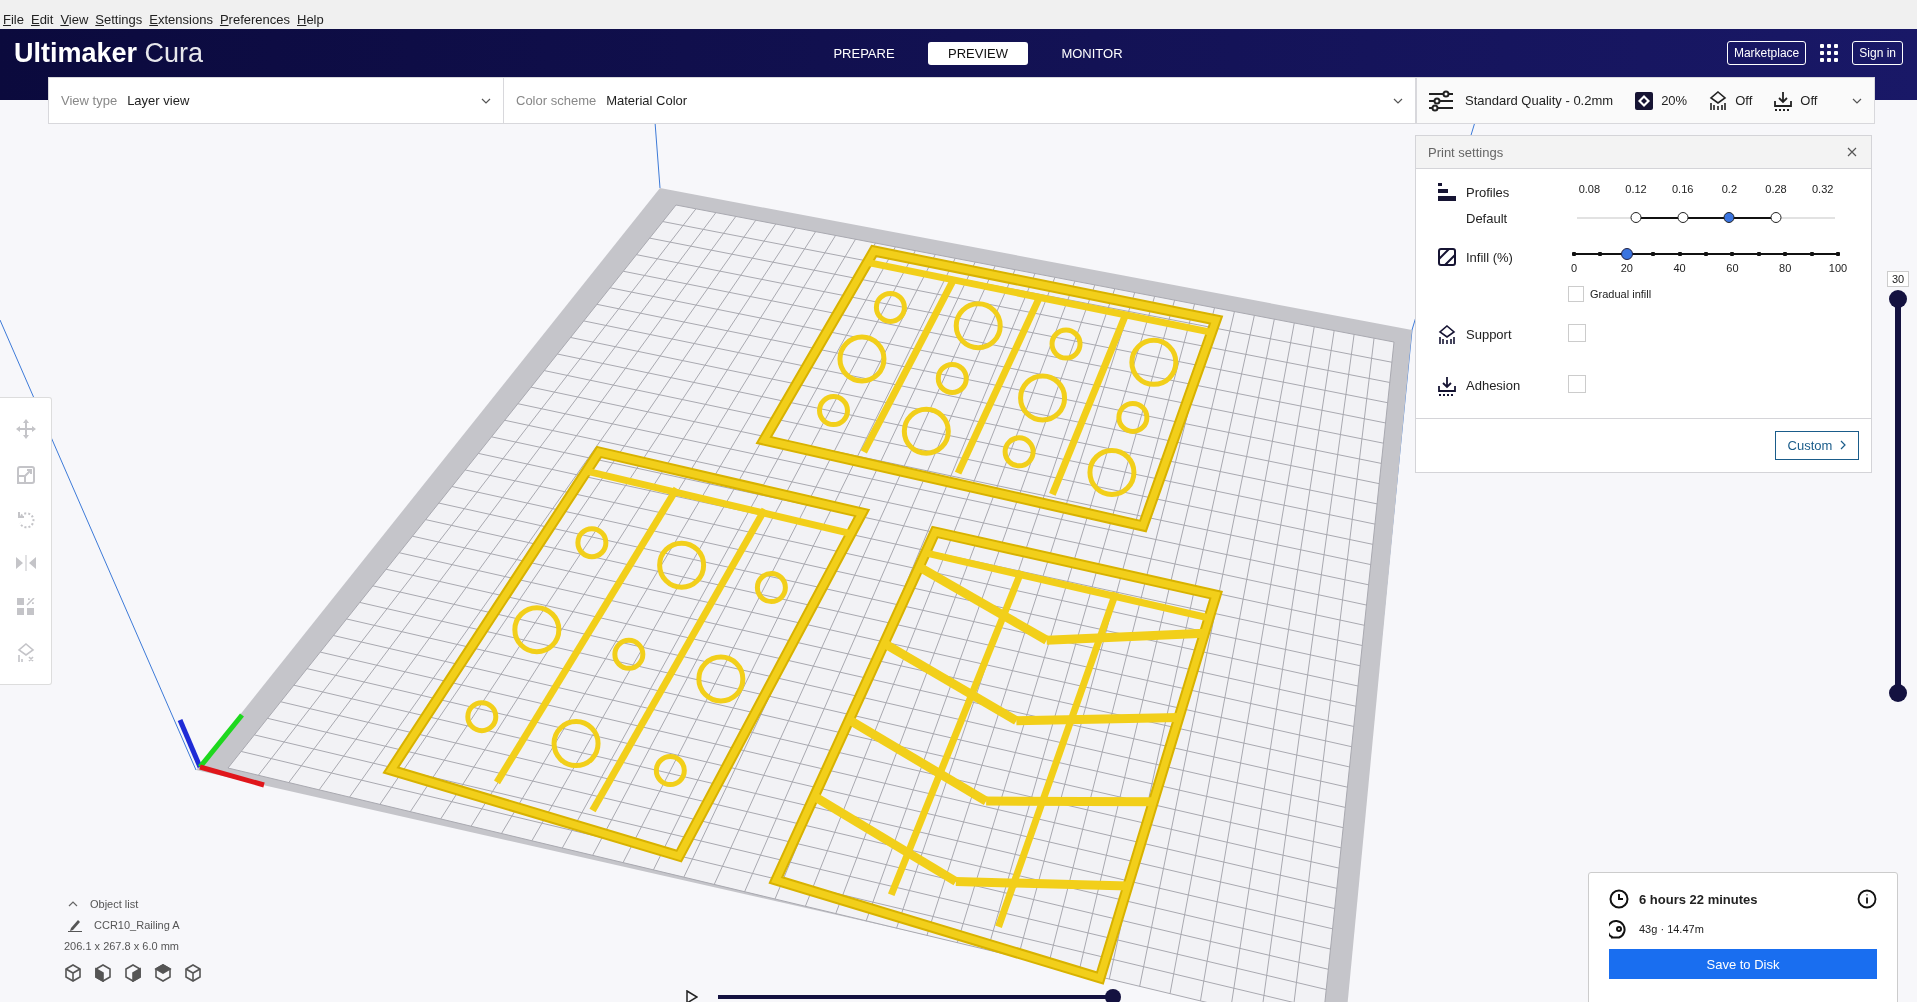 The width and height of the screenshot is (1917, 1002). What do you see at coordinates (119, 19) in the screenshot?
I see `menu-item: Settings` at bounding box center [119, 19].